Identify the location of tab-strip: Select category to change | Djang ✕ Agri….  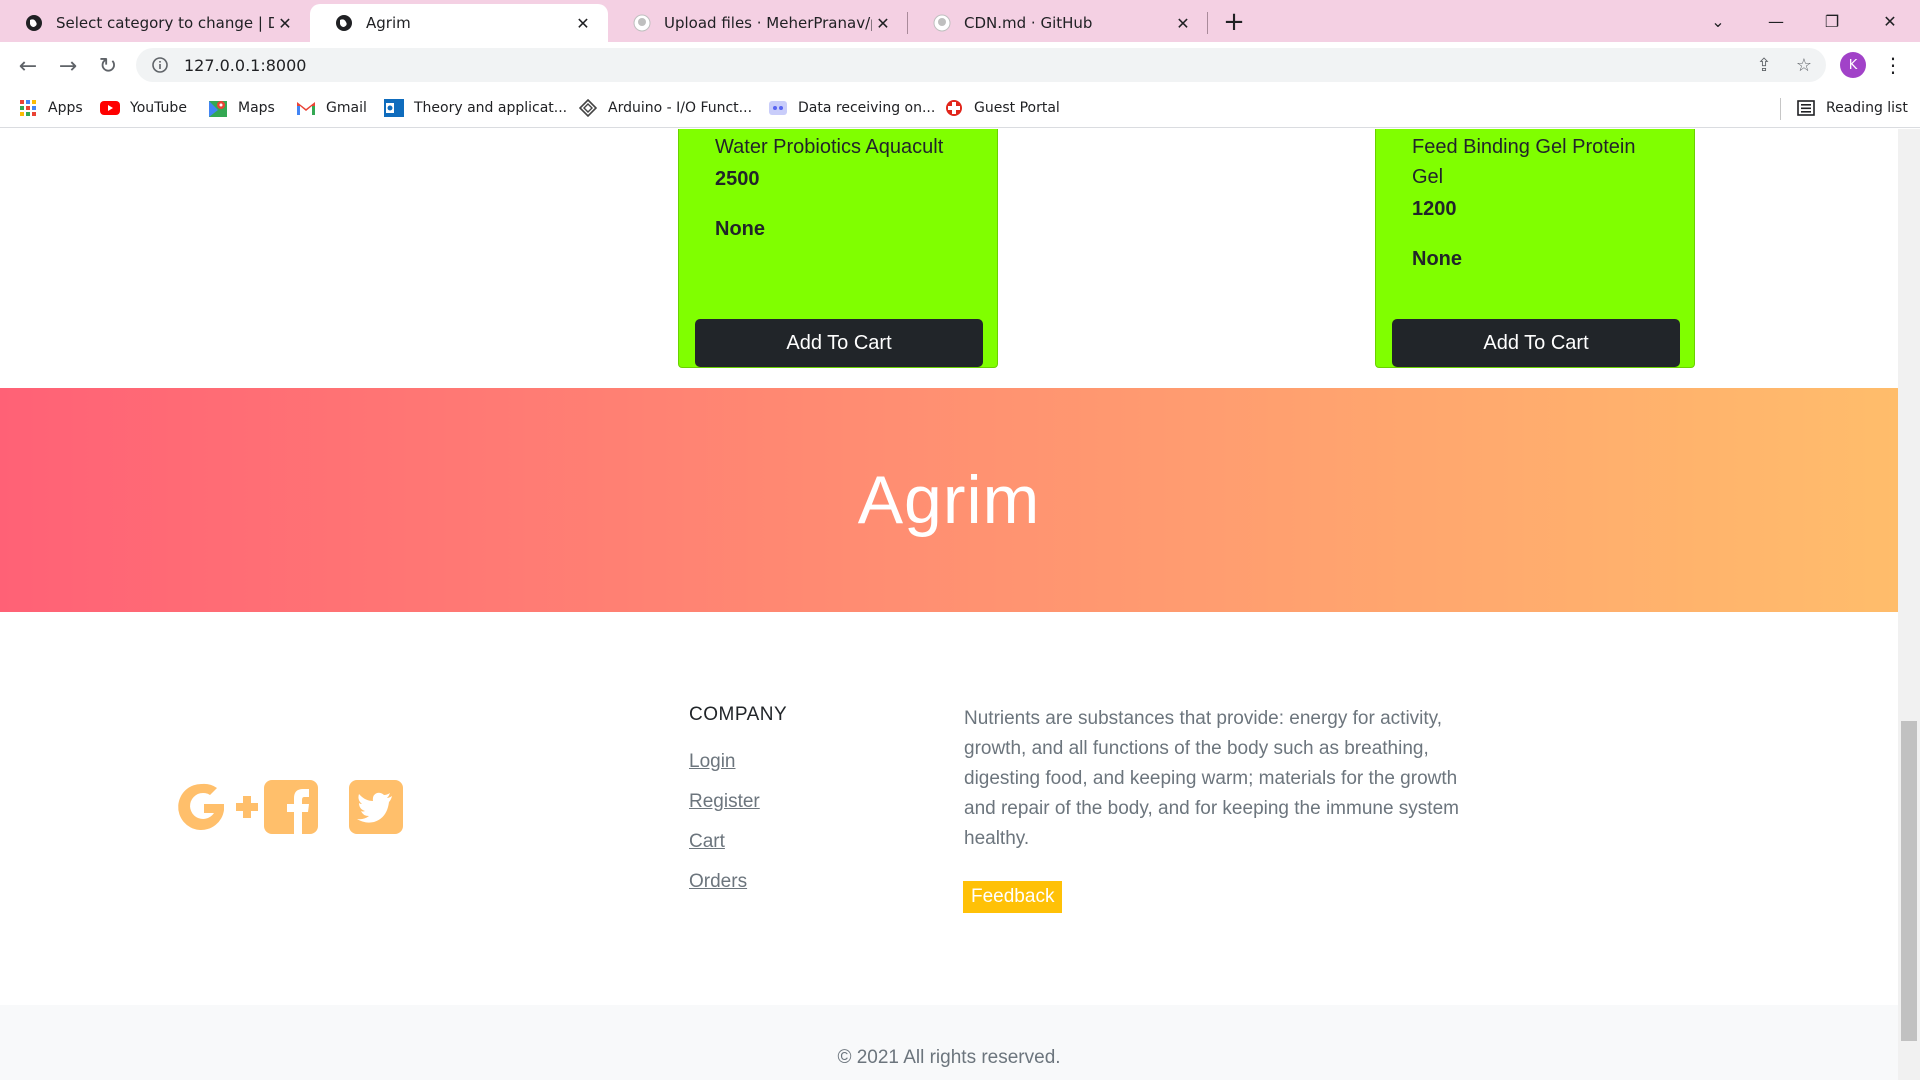
(960, 21).